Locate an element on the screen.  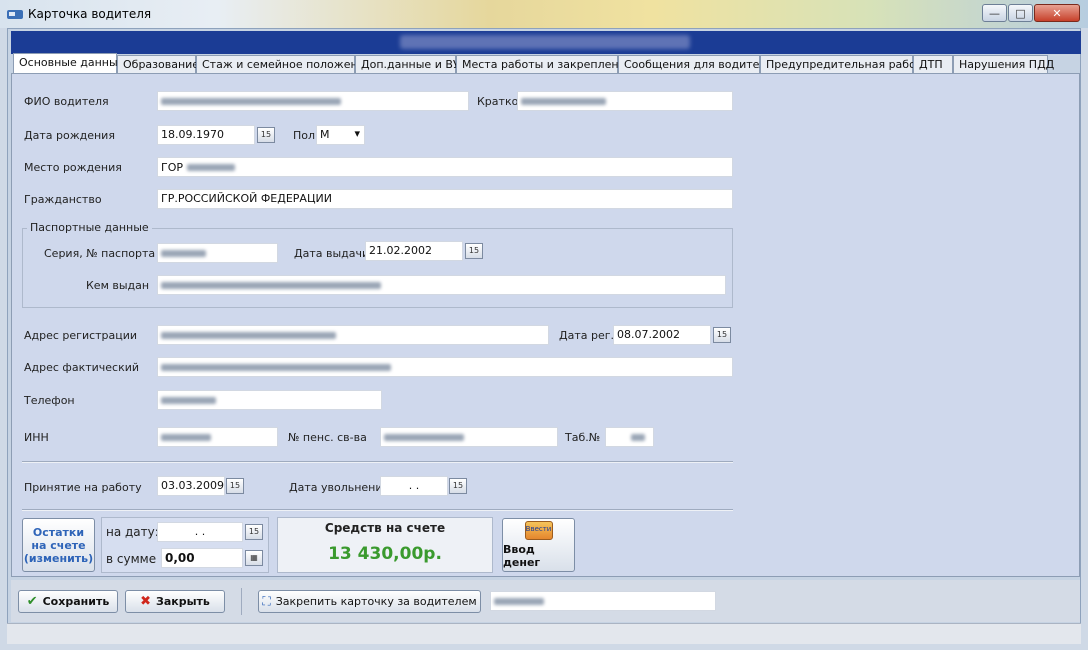
reg-address-label: Адрес регистрации is located at coordinates (81, 335).